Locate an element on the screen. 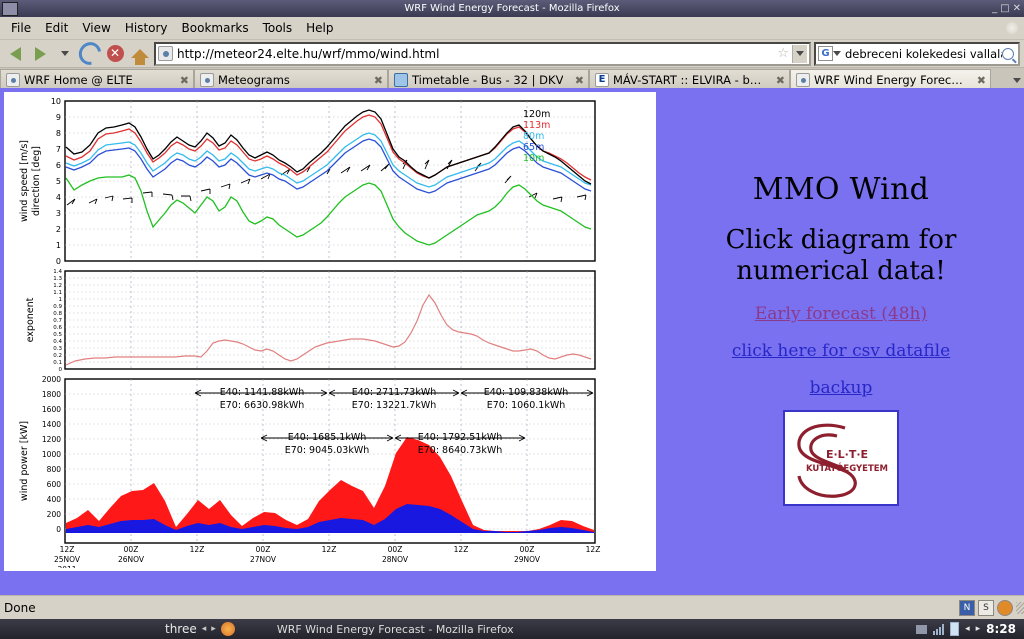 The width and height of the screenshot is (1024, 639). menu-help: Help is located at coordinates (319, 28).